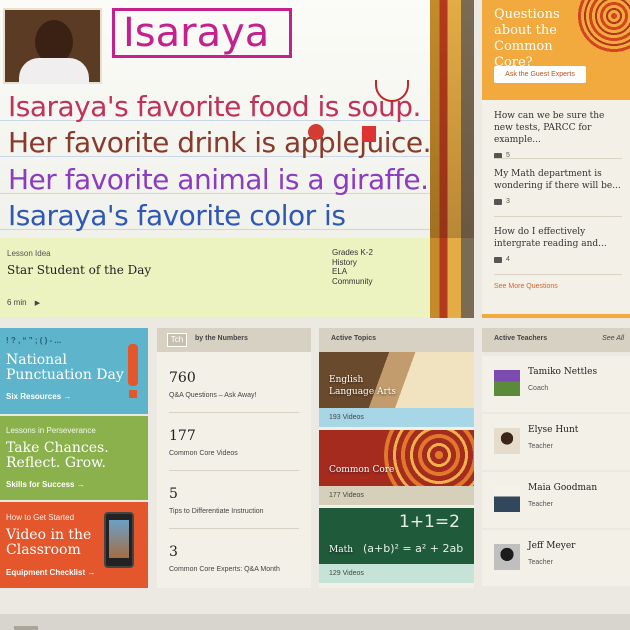 The image size is (630, 630). What do you see at coordinates (508, 259) in the screenshot?
I see `answer-count: 4` at bounding box center [508, 259].